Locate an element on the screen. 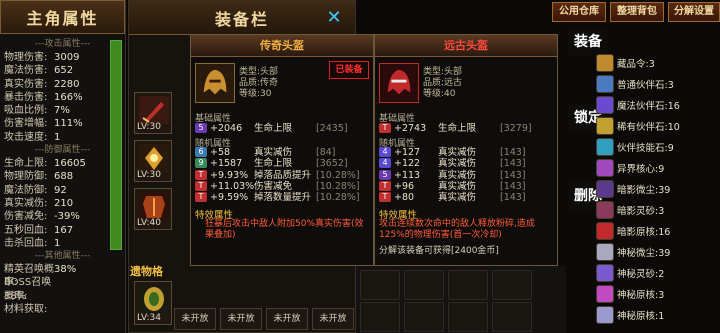  attribute-panel-title: 主角属性 is located at coordinates (62, 17).